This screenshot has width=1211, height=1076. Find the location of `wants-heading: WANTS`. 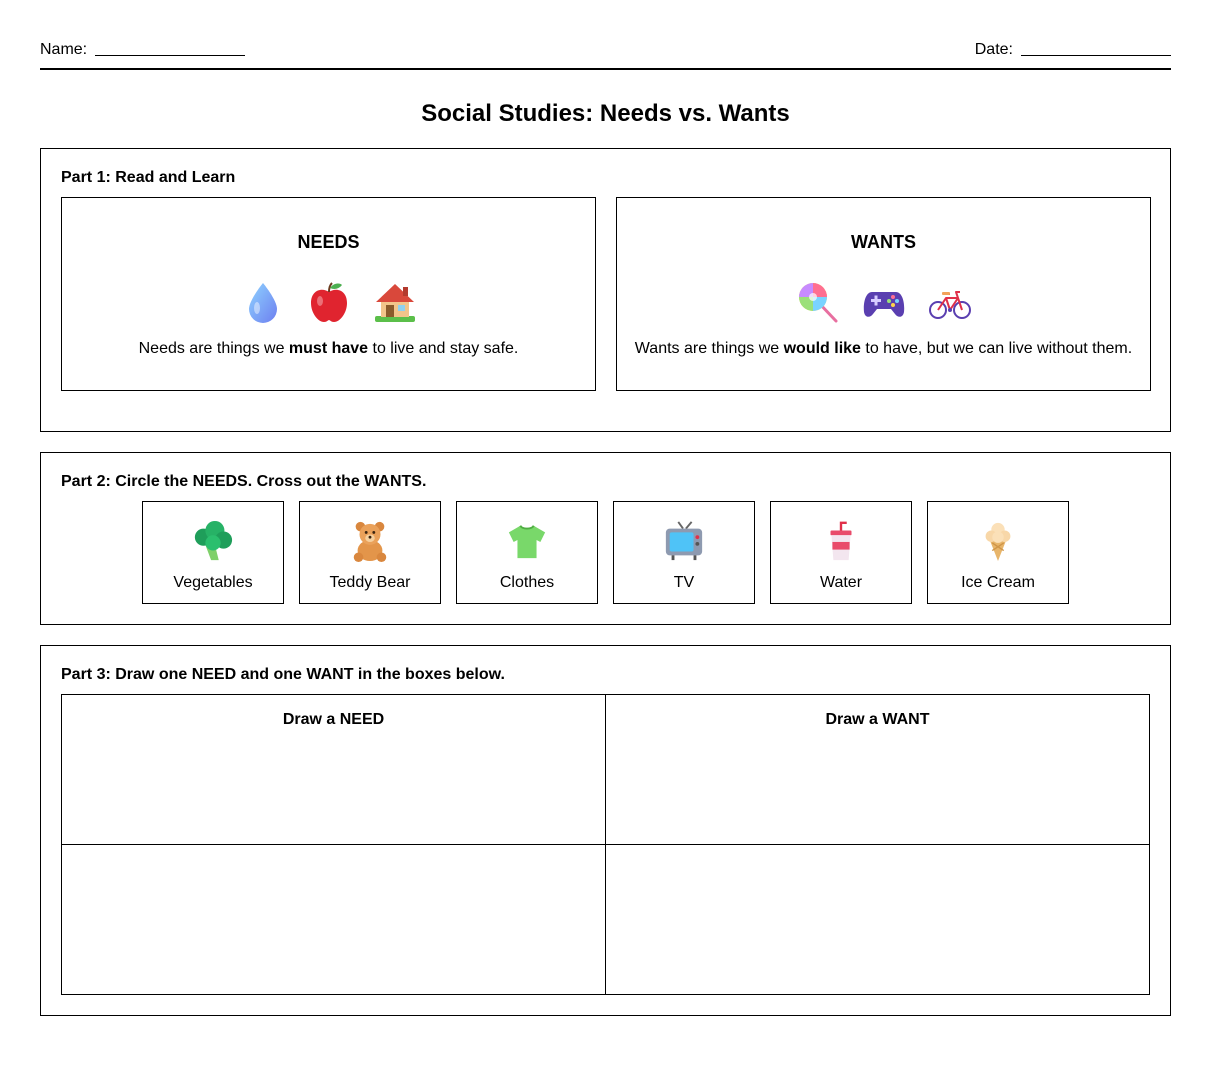

wants-heading: WANTS is located at coordinates (883, 242).